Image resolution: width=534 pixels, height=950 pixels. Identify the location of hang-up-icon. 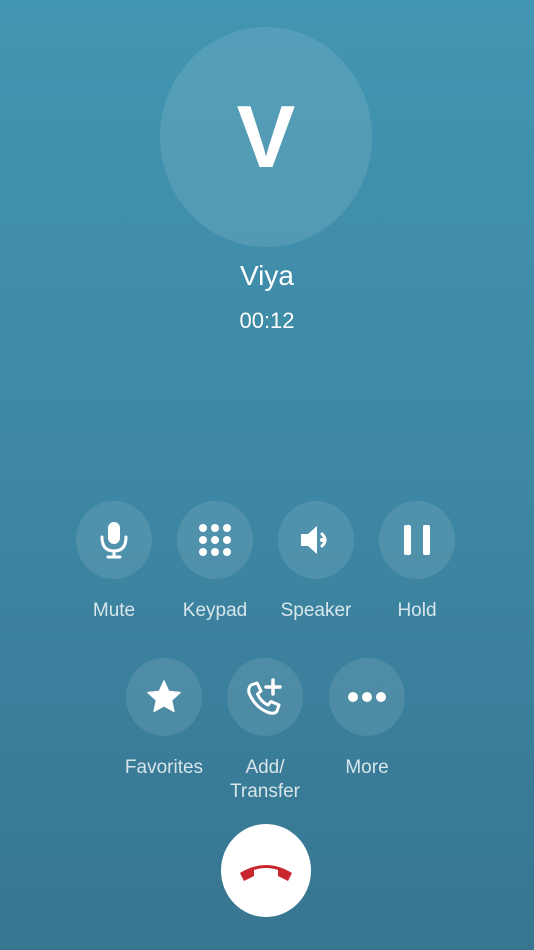
(266, 872).